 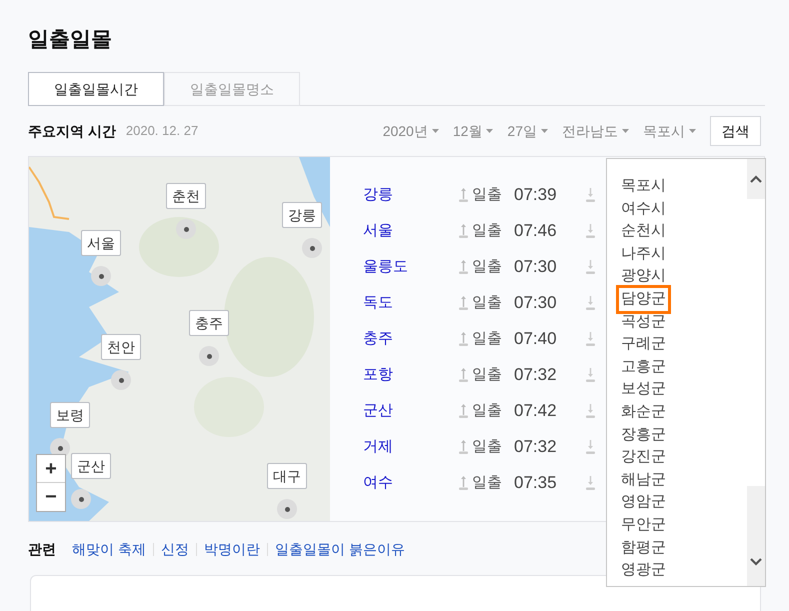 What do you see at coordinates (735, 131) in the screenshot?
I see `search-button: 검색` at bounding box center [735, 131].